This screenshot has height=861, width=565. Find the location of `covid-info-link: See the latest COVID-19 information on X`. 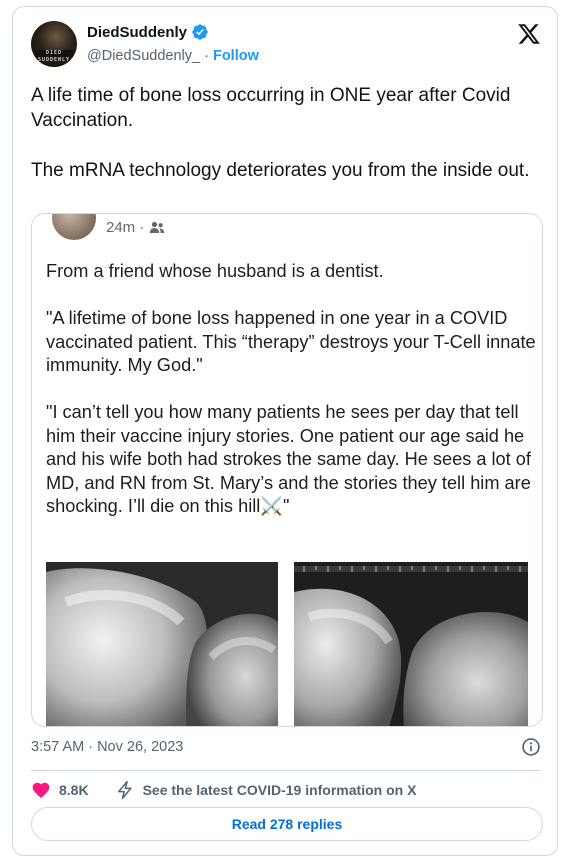

covid-info-link: See the latest COVID-19 information on X is located at coordinates (266, 790).